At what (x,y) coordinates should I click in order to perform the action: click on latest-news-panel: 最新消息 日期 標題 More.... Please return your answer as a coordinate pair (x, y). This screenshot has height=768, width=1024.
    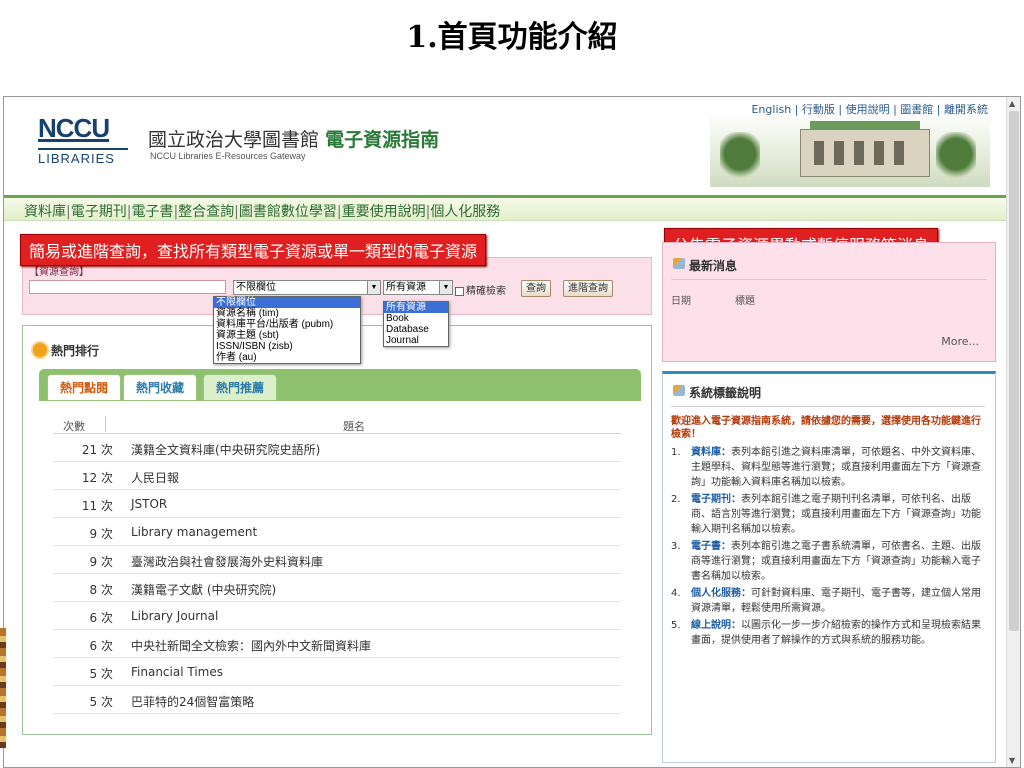
    Looking at the image, I should click on (829, 302).